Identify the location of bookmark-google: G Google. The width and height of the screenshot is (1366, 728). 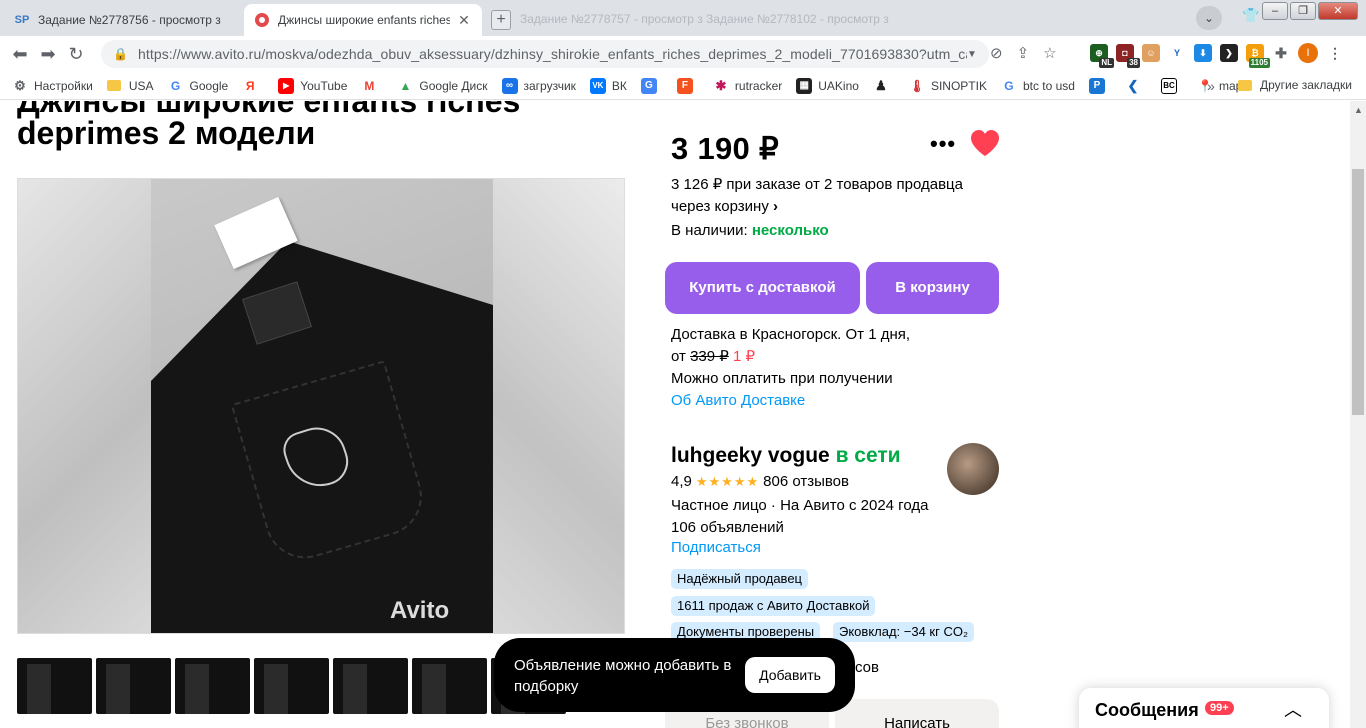
(198, 86).